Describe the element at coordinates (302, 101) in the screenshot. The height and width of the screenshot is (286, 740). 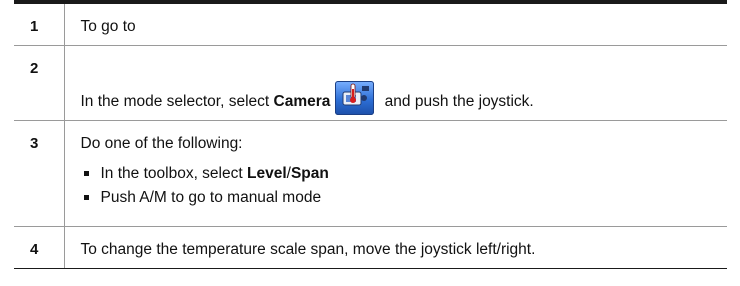
I see `mode-name: Camera` at that location.